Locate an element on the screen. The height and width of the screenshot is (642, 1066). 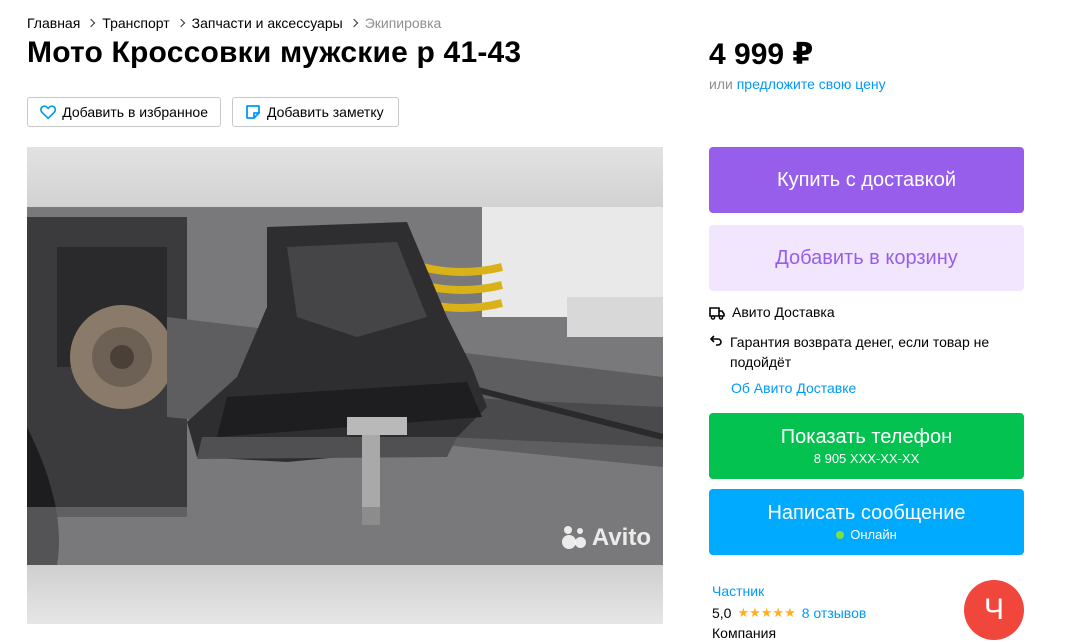
add-to-favorites-label: Добавить в избранное is located at coordinates (135, 112).